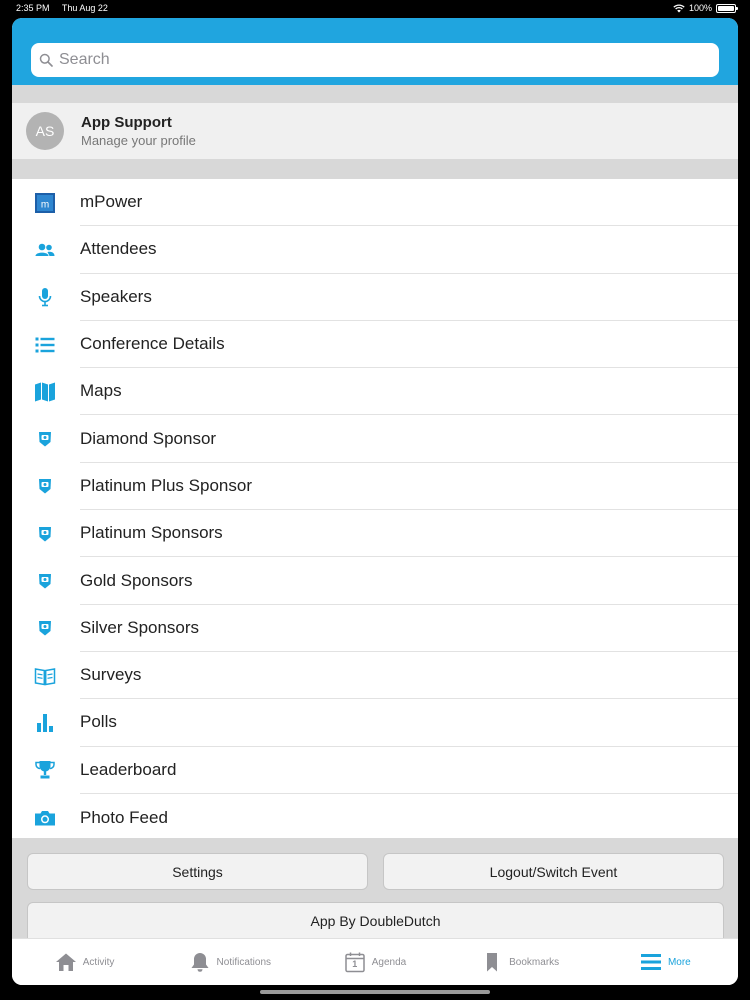 The height and width of the screenshot is (1000, 750). Describe the element at coordinates (197, 871) in the screenshot. I see `settings-button: Settings` at that location.